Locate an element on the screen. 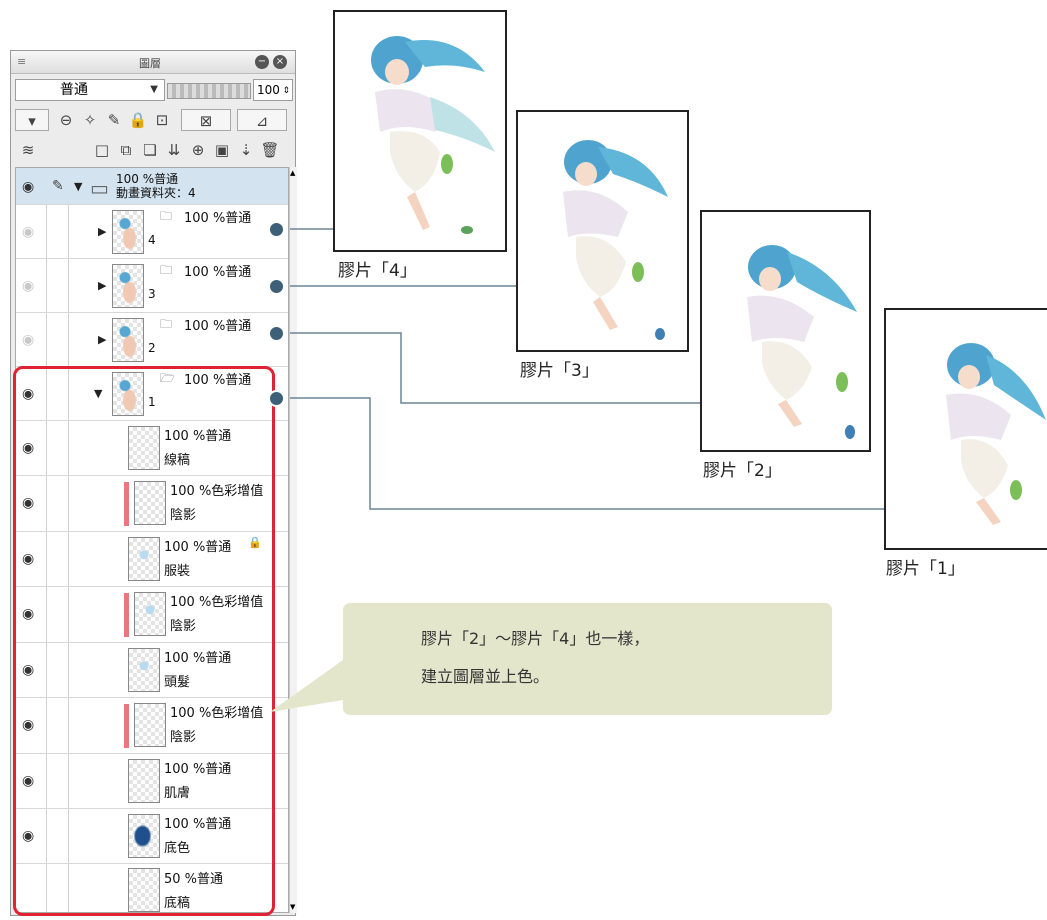 This screenshot has width=1047, height=920. cel-label-3: 膠片「3」 is located at coordinates (559, 371).